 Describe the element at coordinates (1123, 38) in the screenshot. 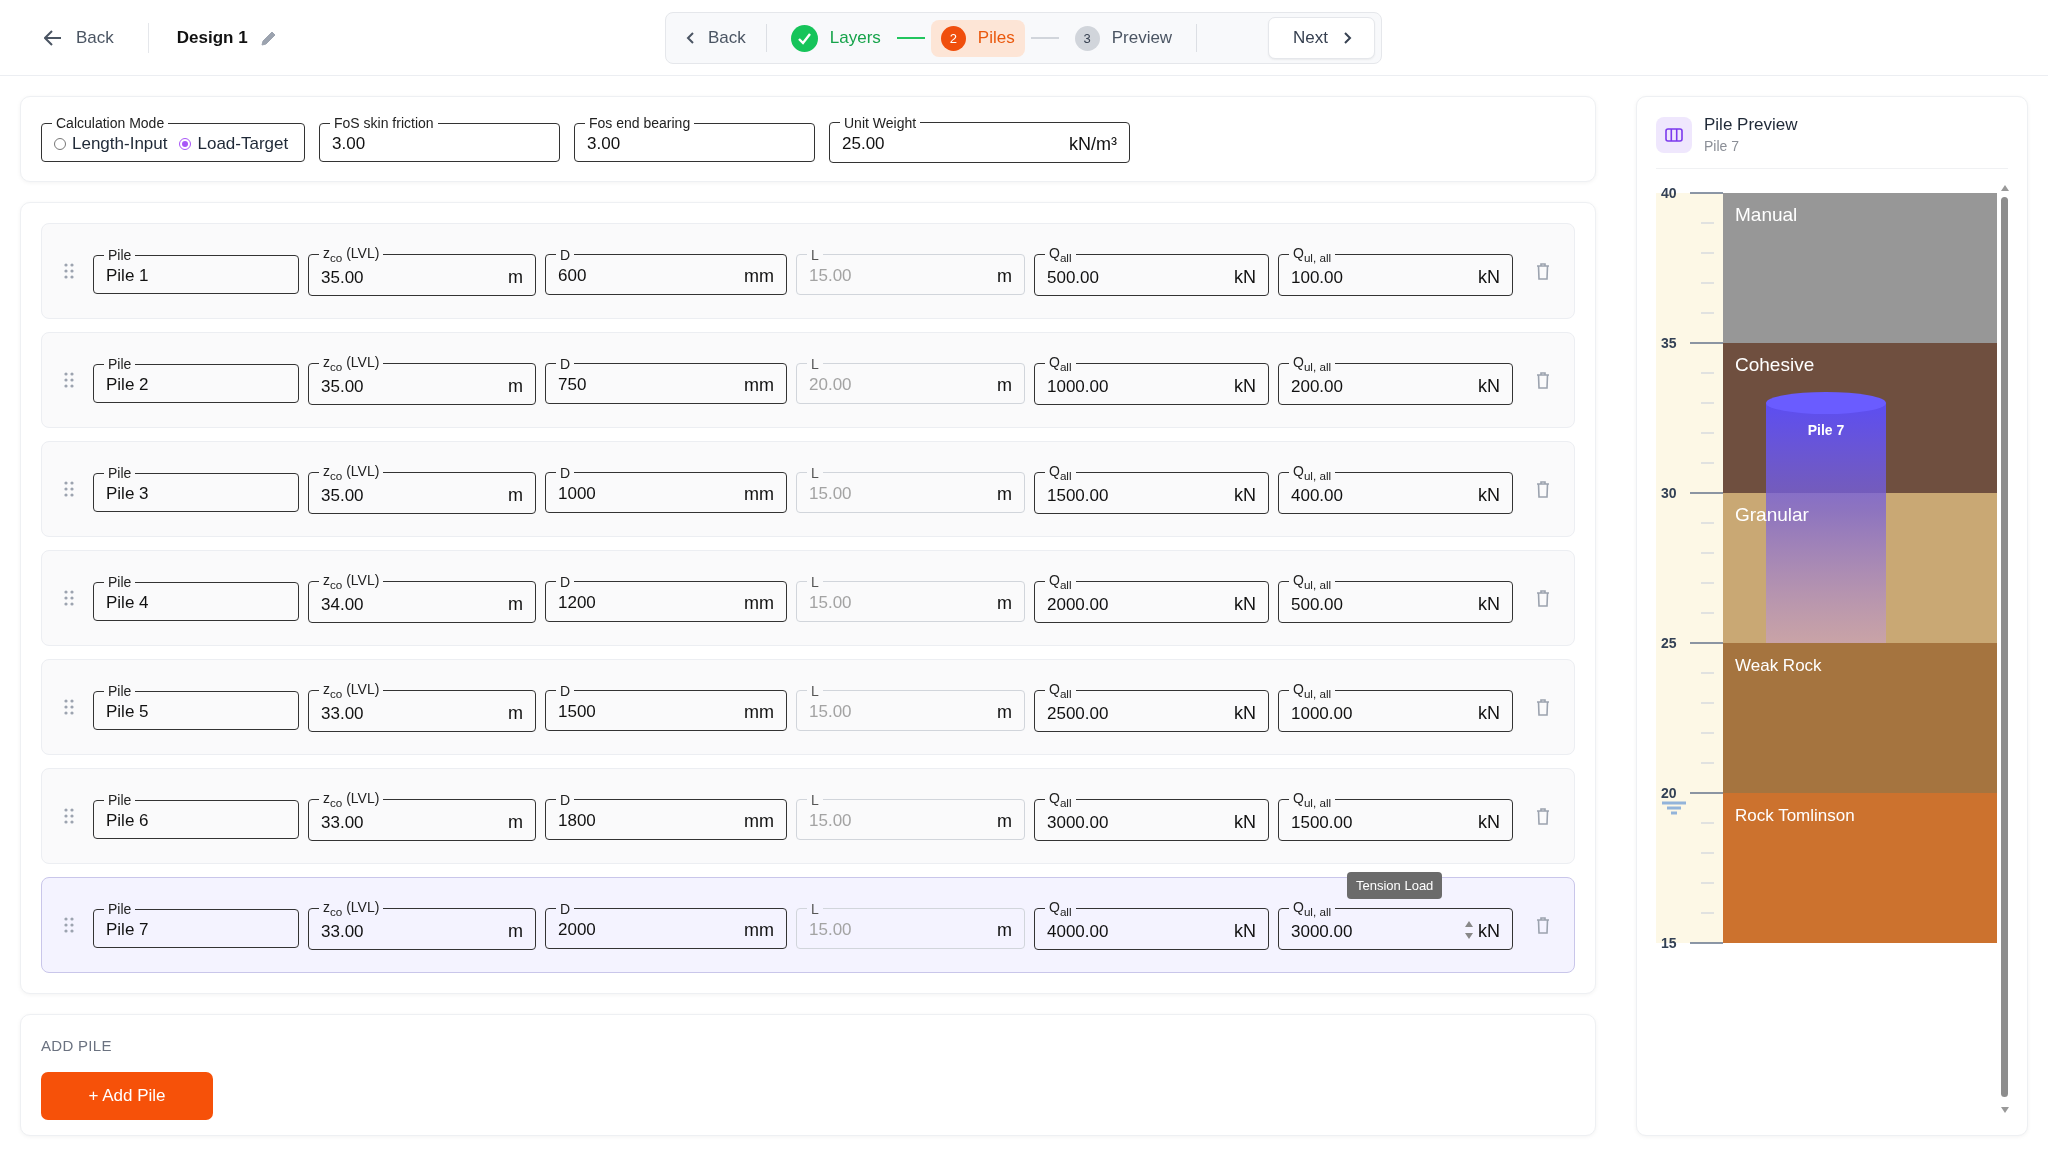

I see `step-tab: 3 Preview` at that location.